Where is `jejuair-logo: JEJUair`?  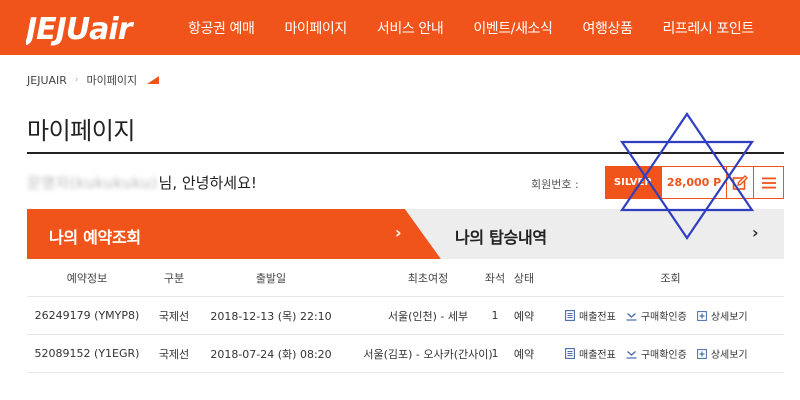
jejuair-logo: JEJUair is located at coordinates (101, 28).